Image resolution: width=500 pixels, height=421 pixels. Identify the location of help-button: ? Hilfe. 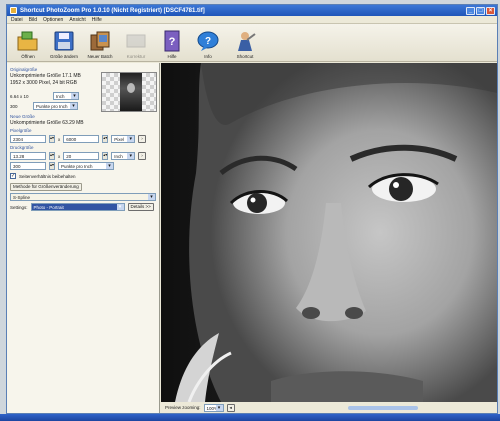
(172, 44).